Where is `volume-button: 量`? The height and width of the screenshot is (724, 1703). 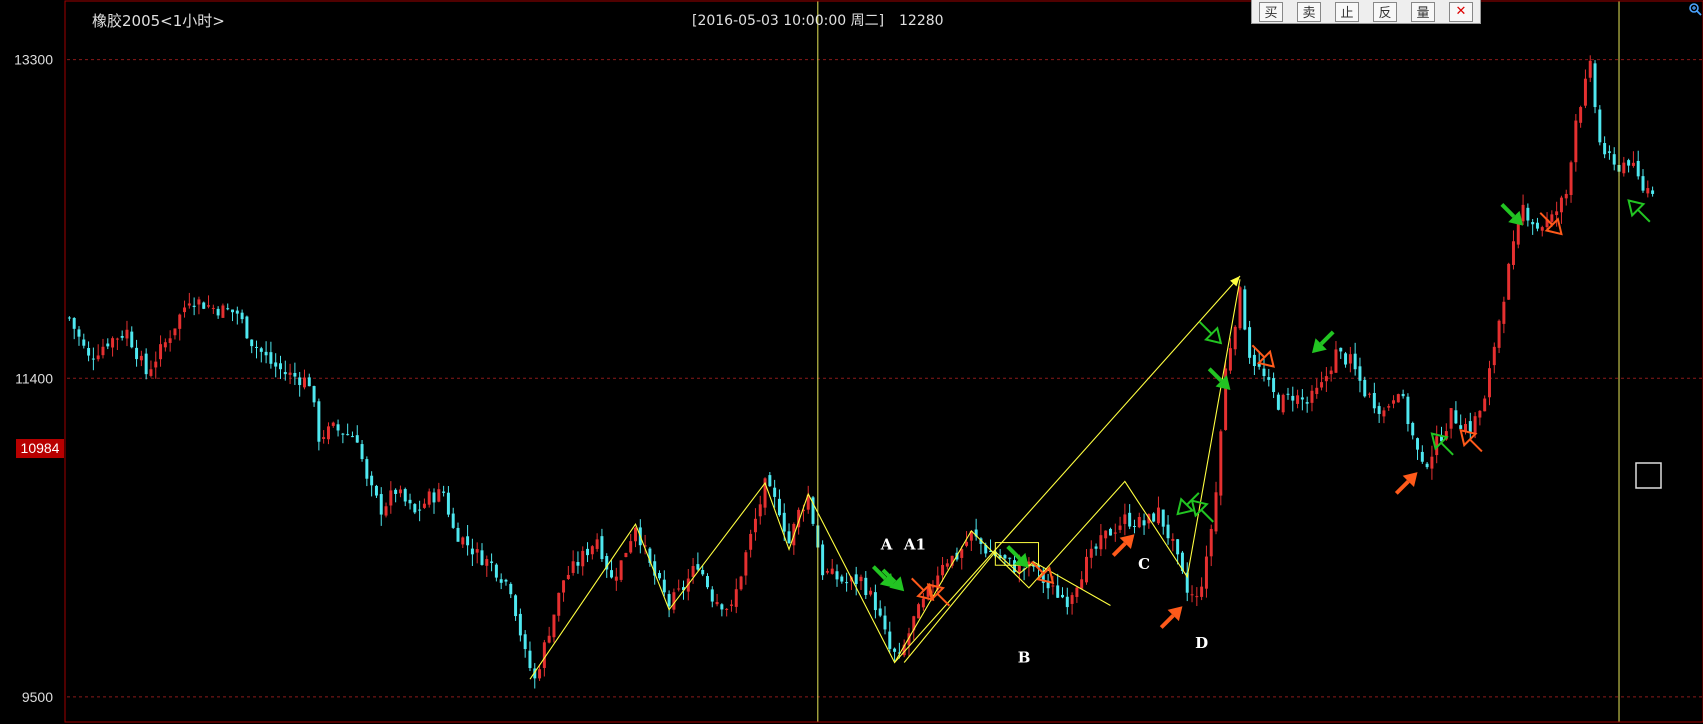 volume-button: 量 is located at coordinates (1423, 11).